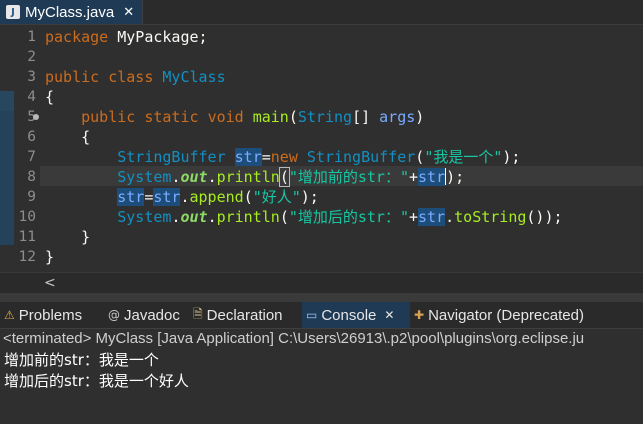 The image size is (643, 424). Describe the element at coordinates (96, 381) in the screenshot. I see `console-output-line: 增加后的str：我是一个好人` at that location.